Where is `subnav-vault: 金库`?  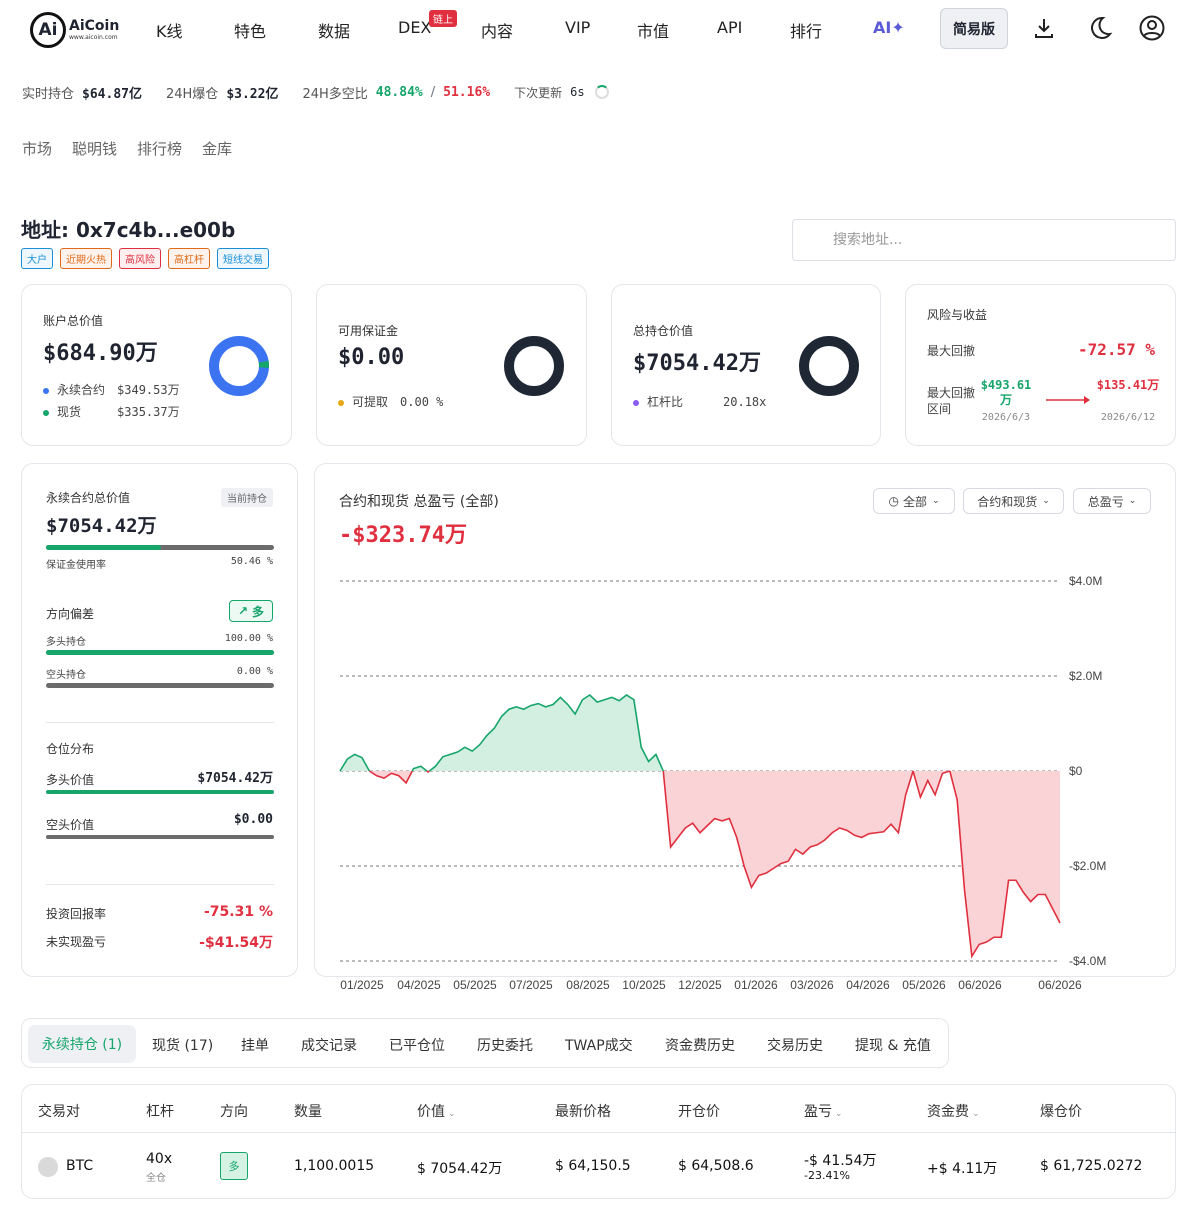 subnav-vault: 金库 is located at coordinates (217, 148).